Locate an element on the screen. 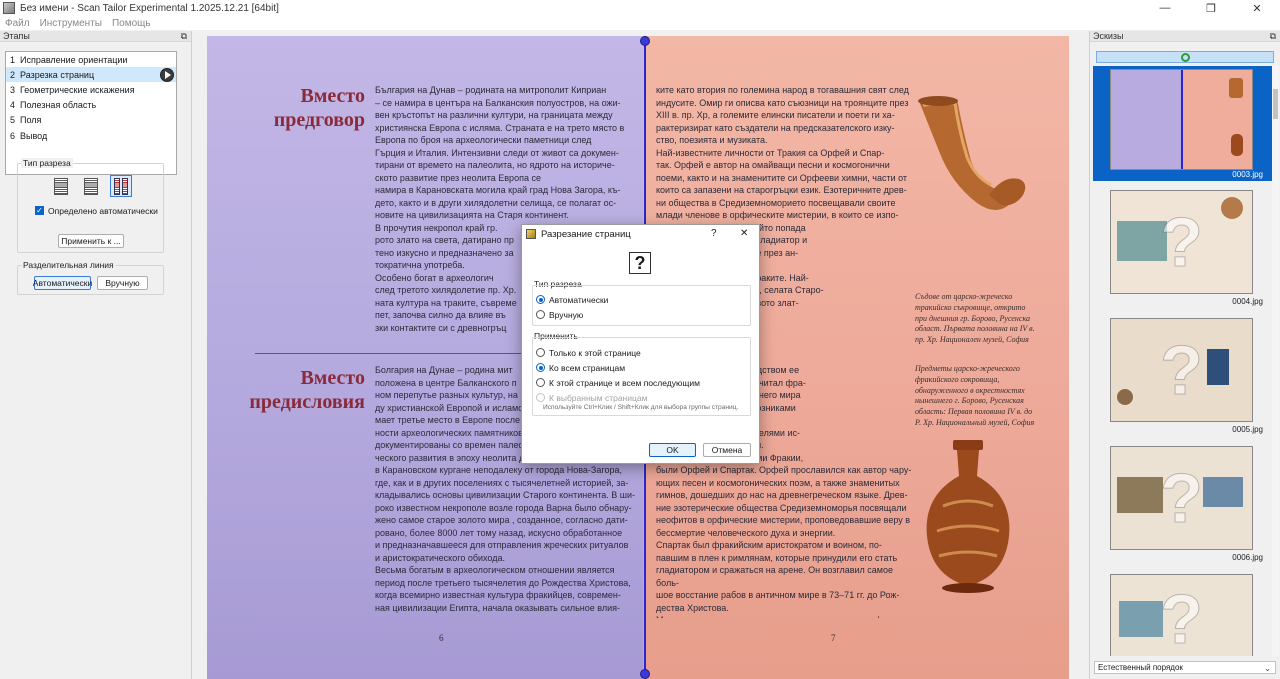 The width and height of the screenshot is (1280, 679). page-number-left: 6 is located at coordinates (441, 638).